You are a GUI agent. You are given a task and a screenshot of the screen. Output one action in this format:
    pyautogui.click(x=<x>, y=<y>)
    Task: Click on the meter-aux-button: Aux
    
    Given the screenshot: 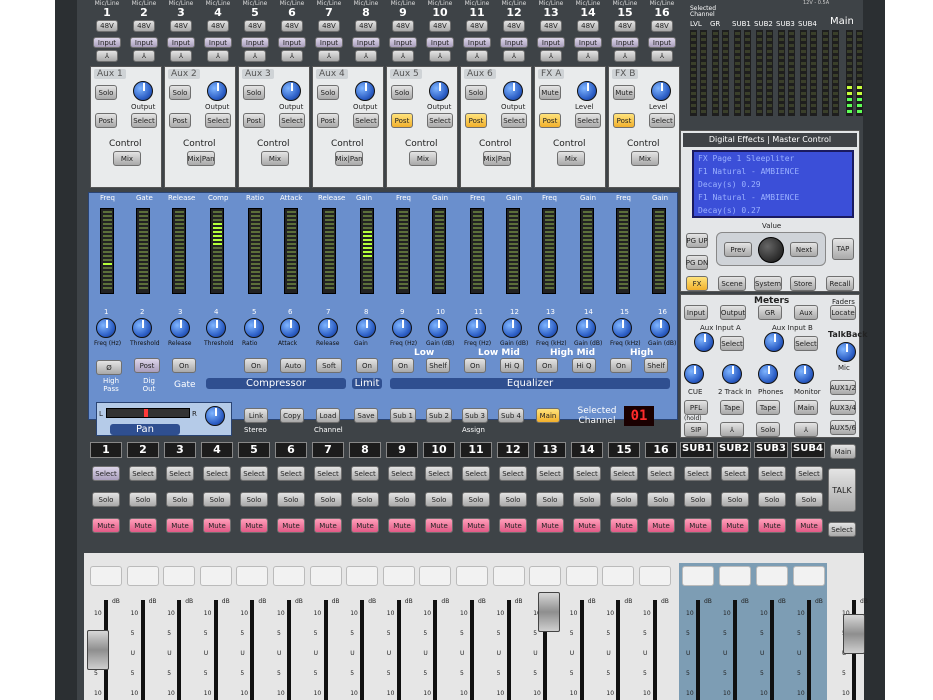 What is the action you would take?
    pyautogui.click(x=806, y=312)
    